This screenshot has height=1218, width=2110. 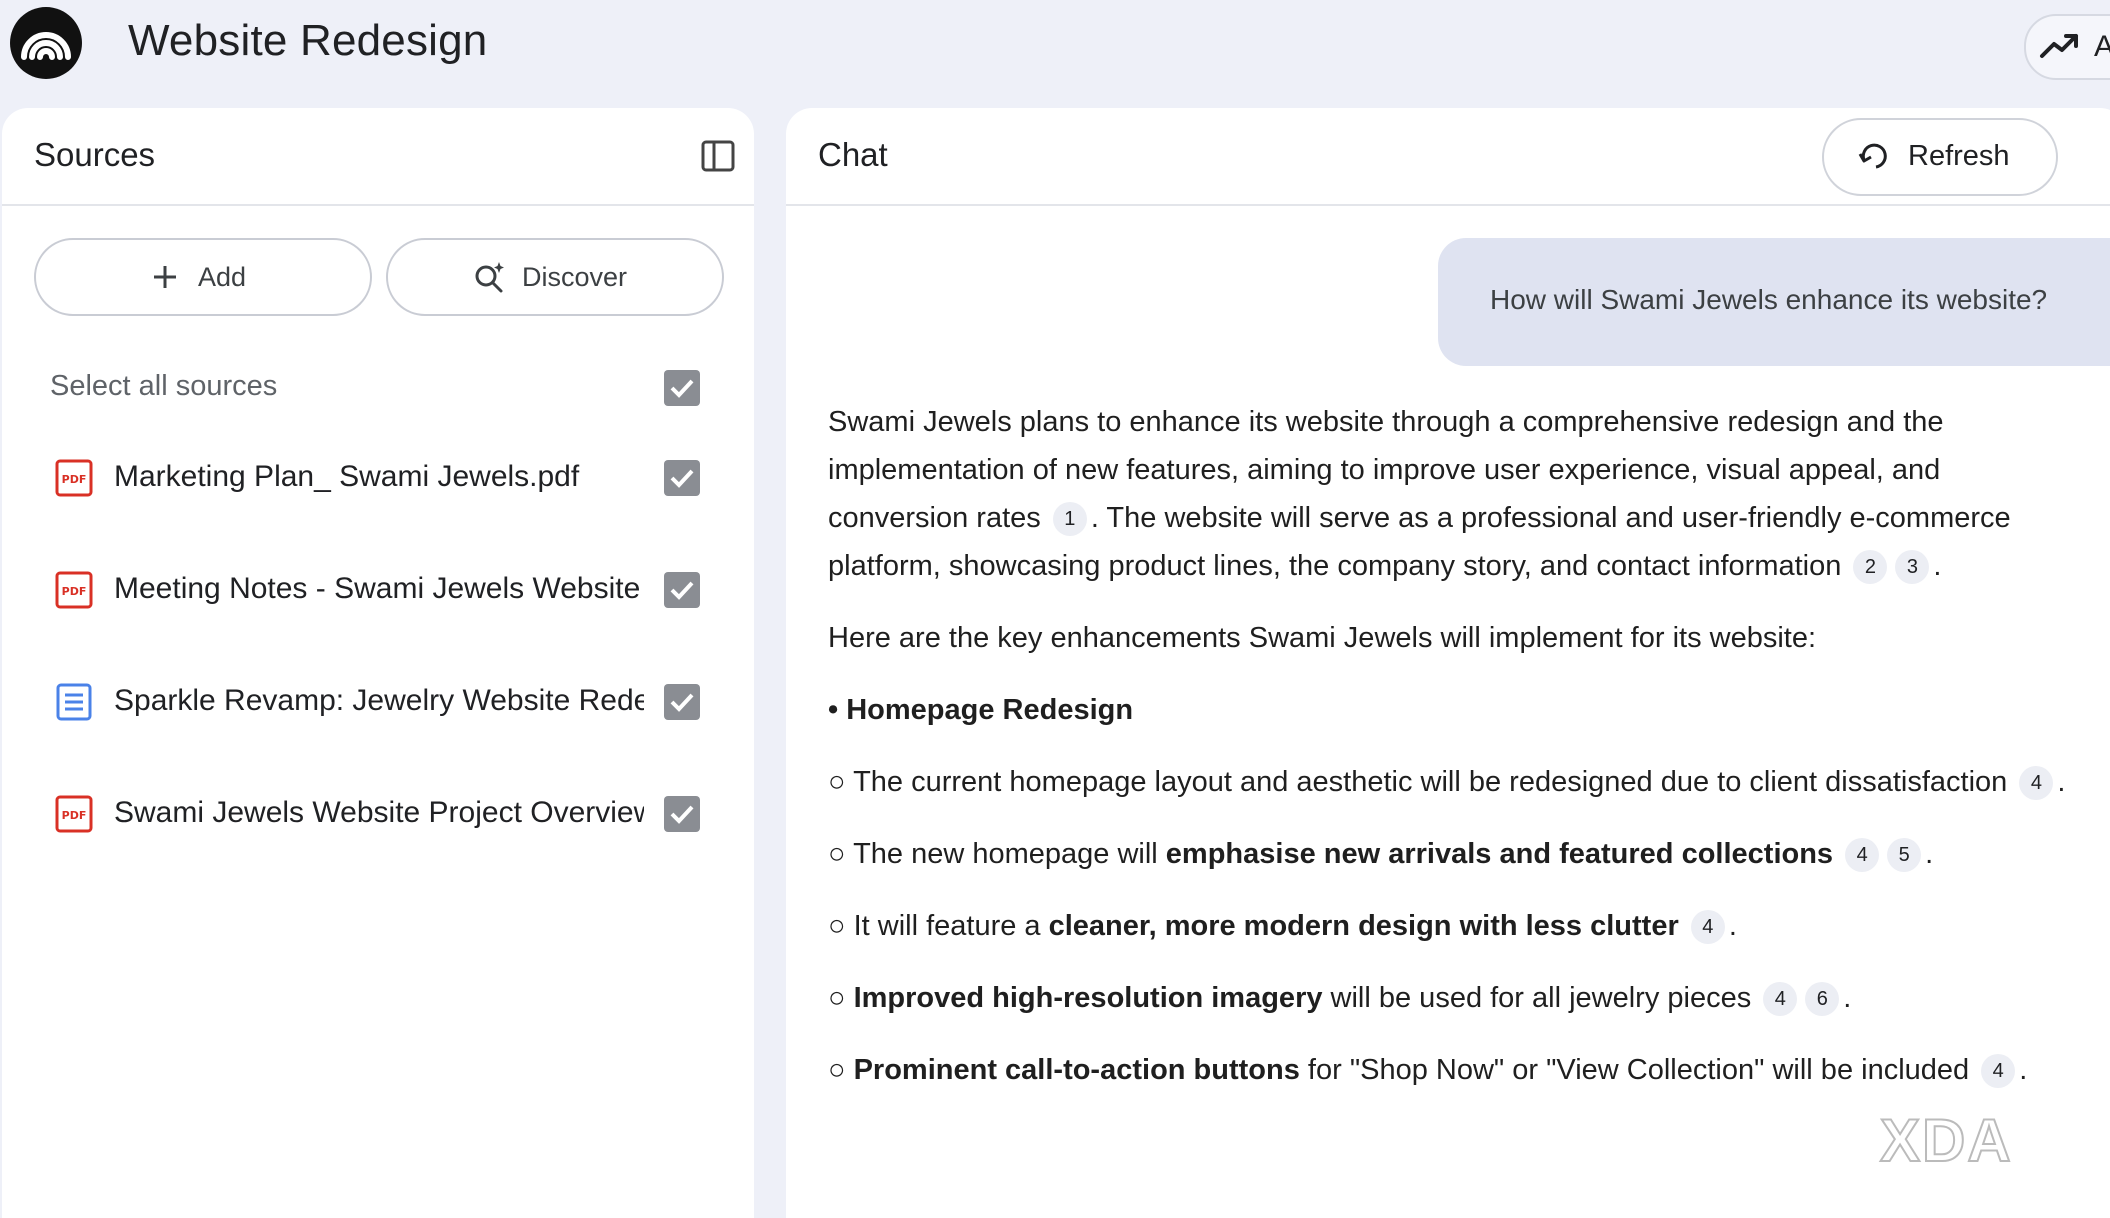 What do you see at coordinates (1448, 157) in the screenshot?
I see `chat-header: Chat Refresh` at bounding box center [1448, 157].